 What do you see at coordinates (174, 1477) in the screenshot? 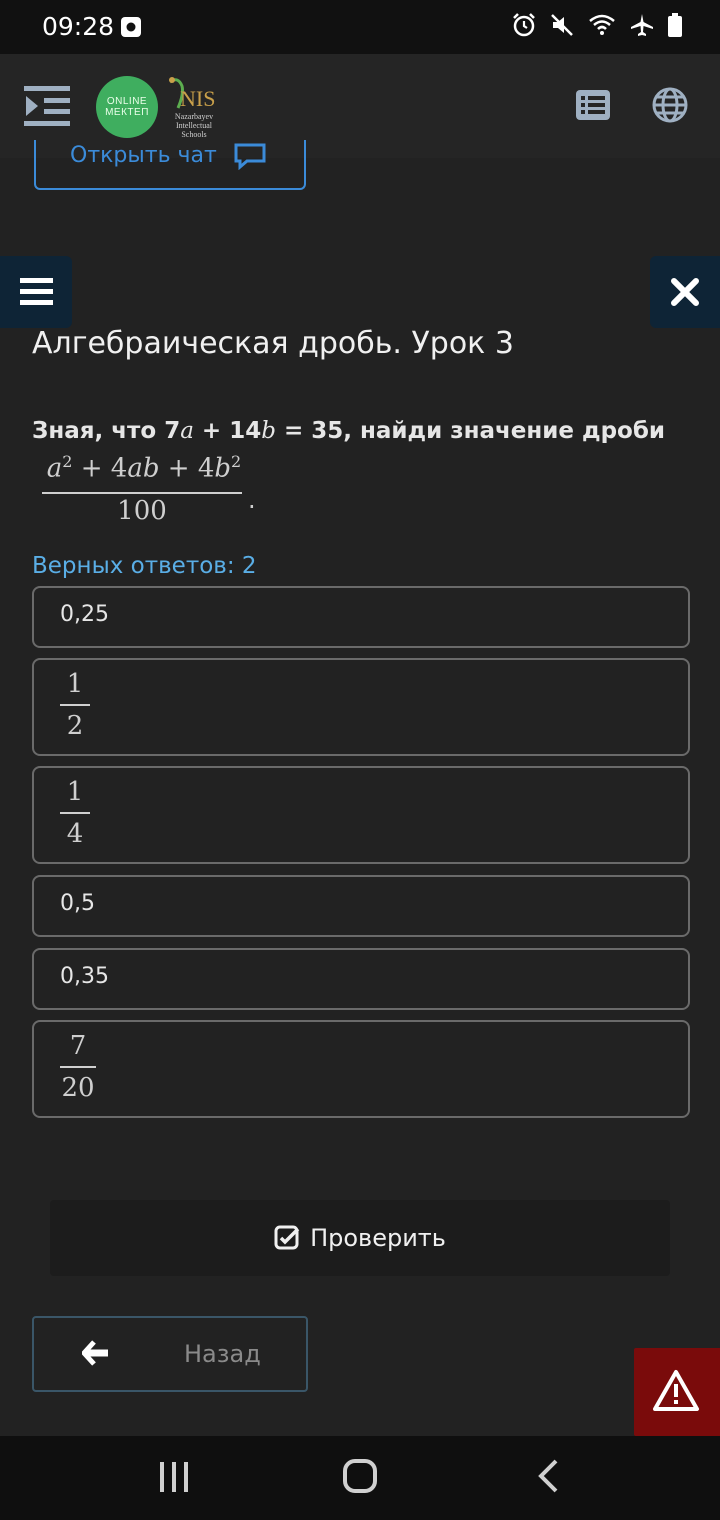
I see `recent-apps-icon` at bounding box center [174, 1477].